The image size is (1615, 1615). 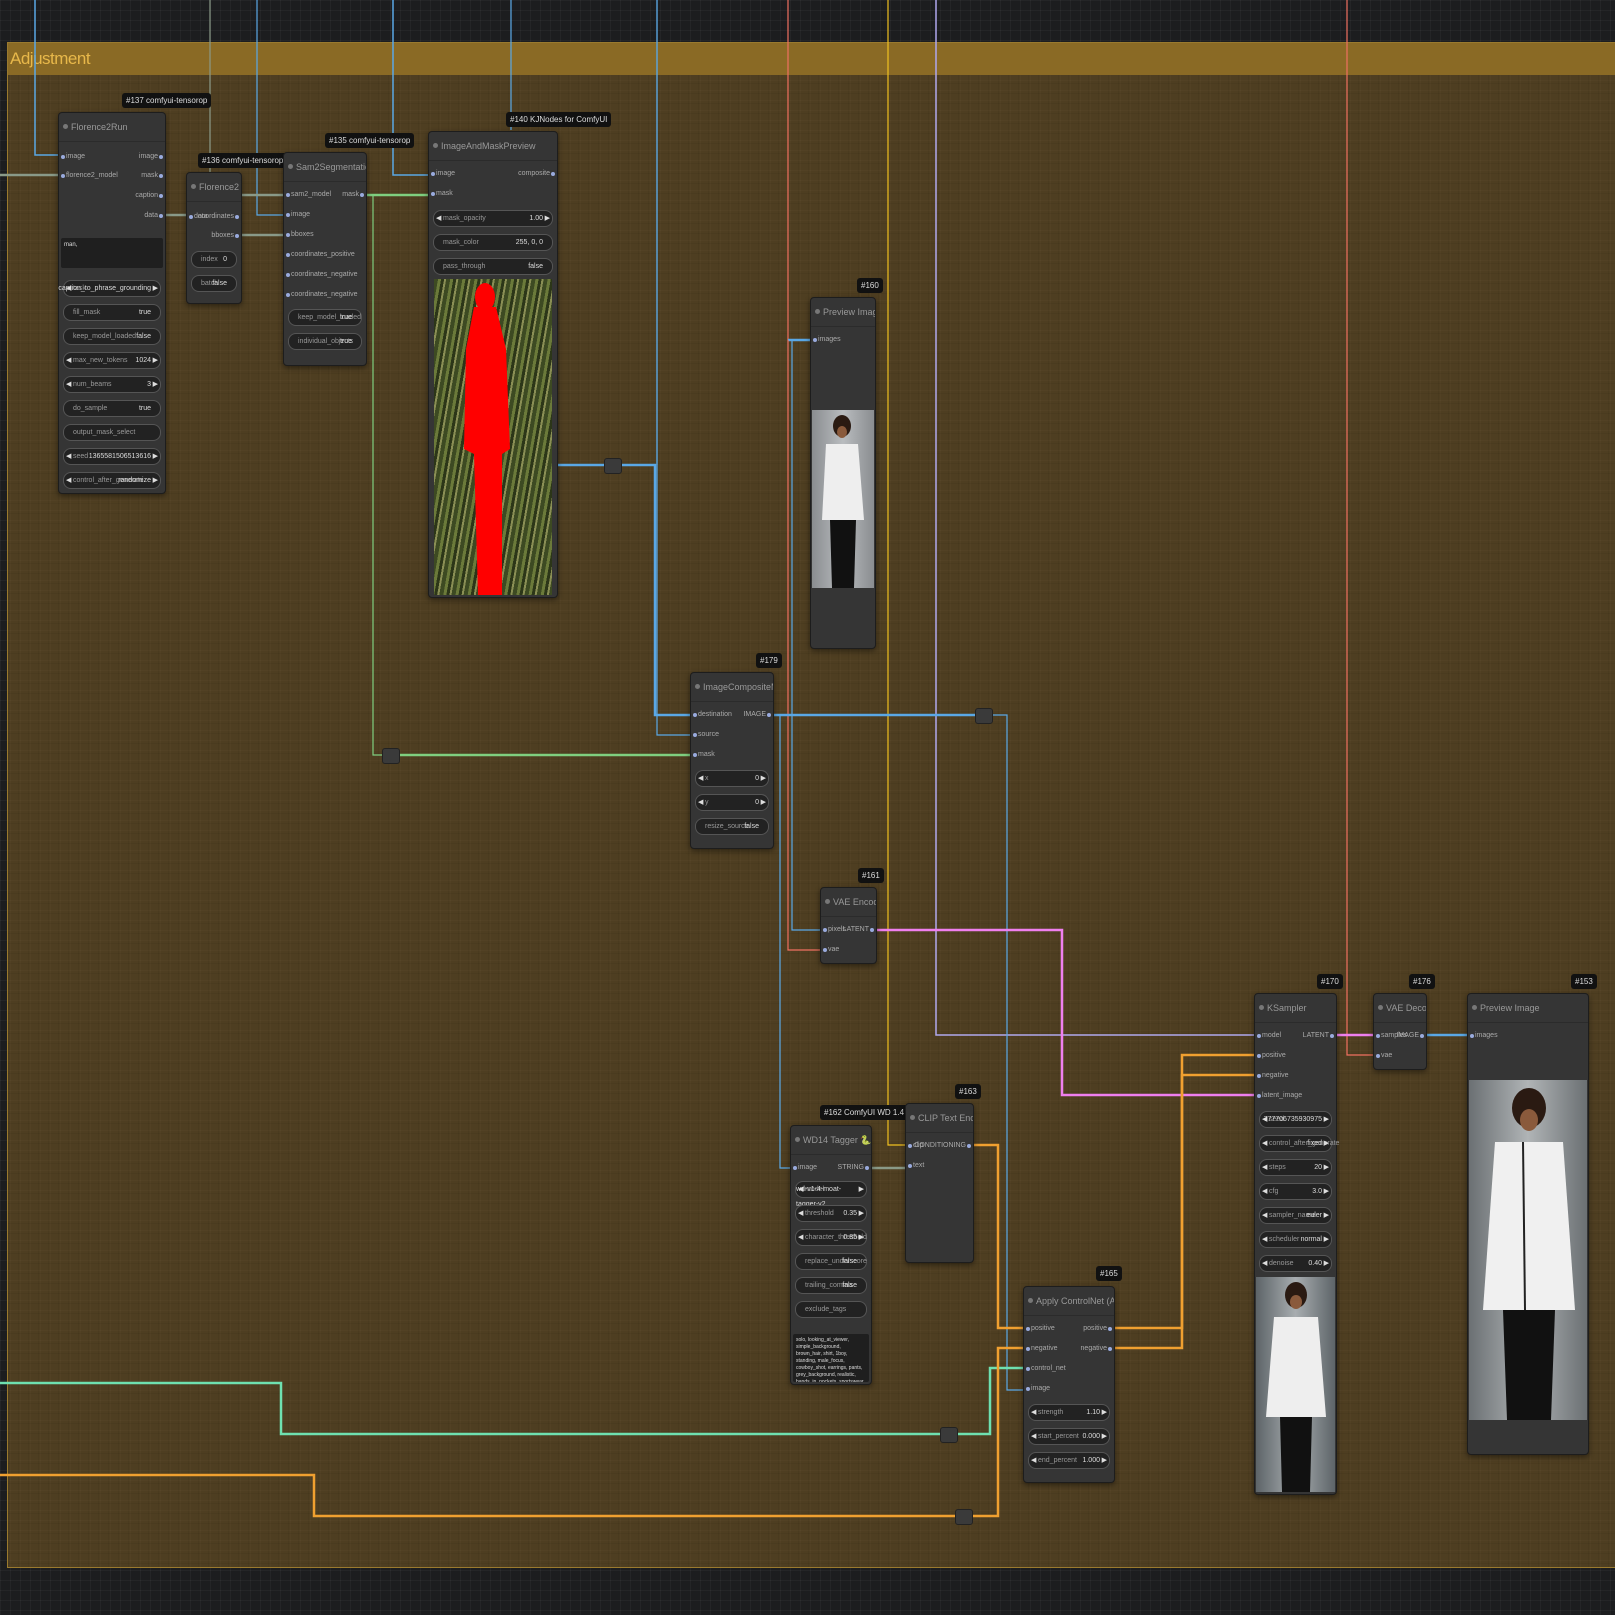 I want to click on control-after-generate-combo: ◀ control_after_generate randomize ▶, so click(x=112, y=480).